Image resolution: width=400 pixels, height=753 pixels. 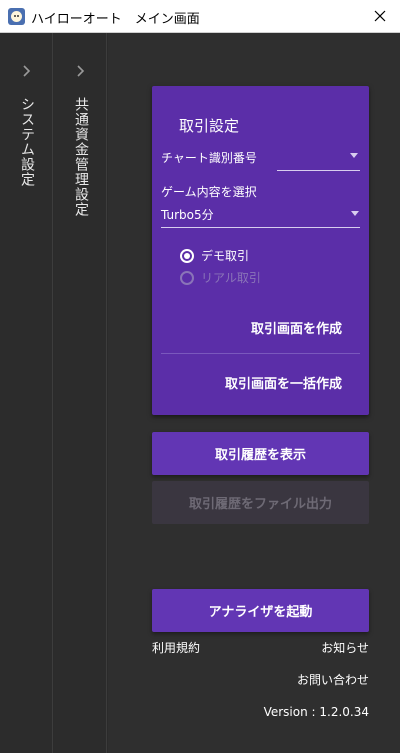 I want to click on sidebar-item-system-settings: システム設定, so click(x=26, y=393).